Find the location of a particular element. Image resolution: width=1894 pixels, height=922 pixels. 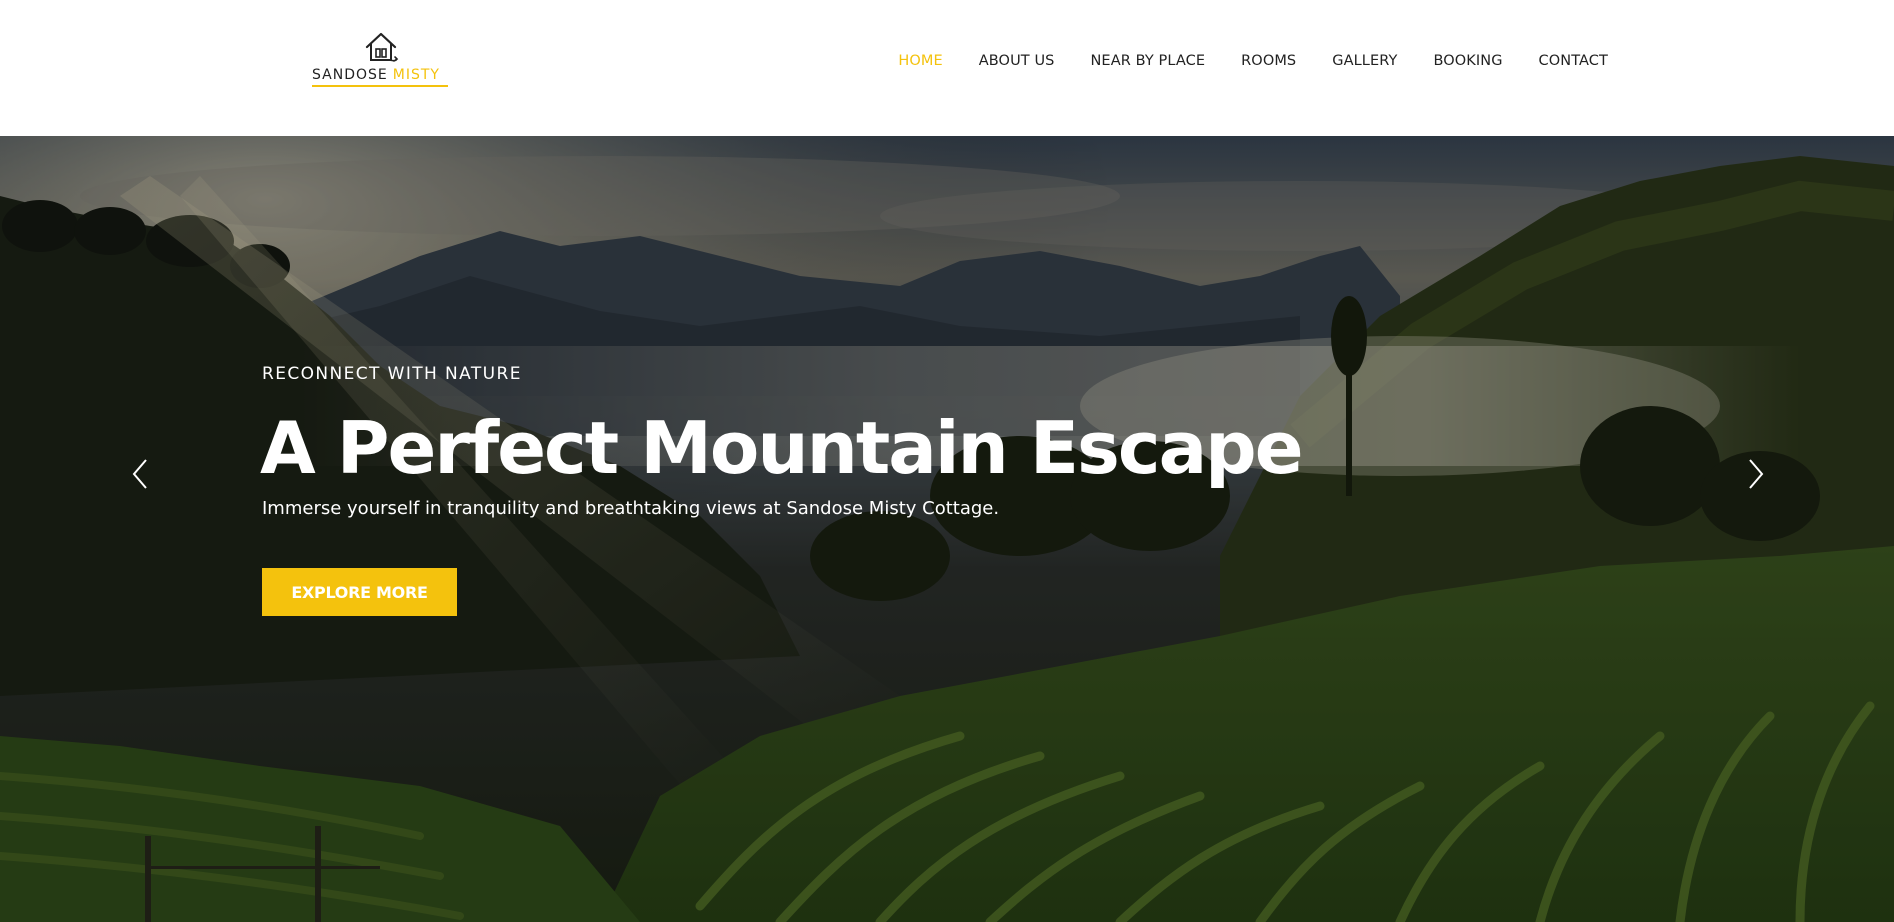

brand-underline is located at coordinates (380, 86).